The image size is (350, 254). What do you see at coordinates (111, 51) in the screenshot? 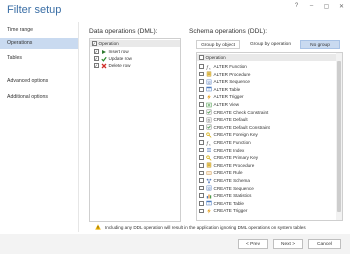
I see `list-item: ✓ Insert row` at bounding box center [111, 51].